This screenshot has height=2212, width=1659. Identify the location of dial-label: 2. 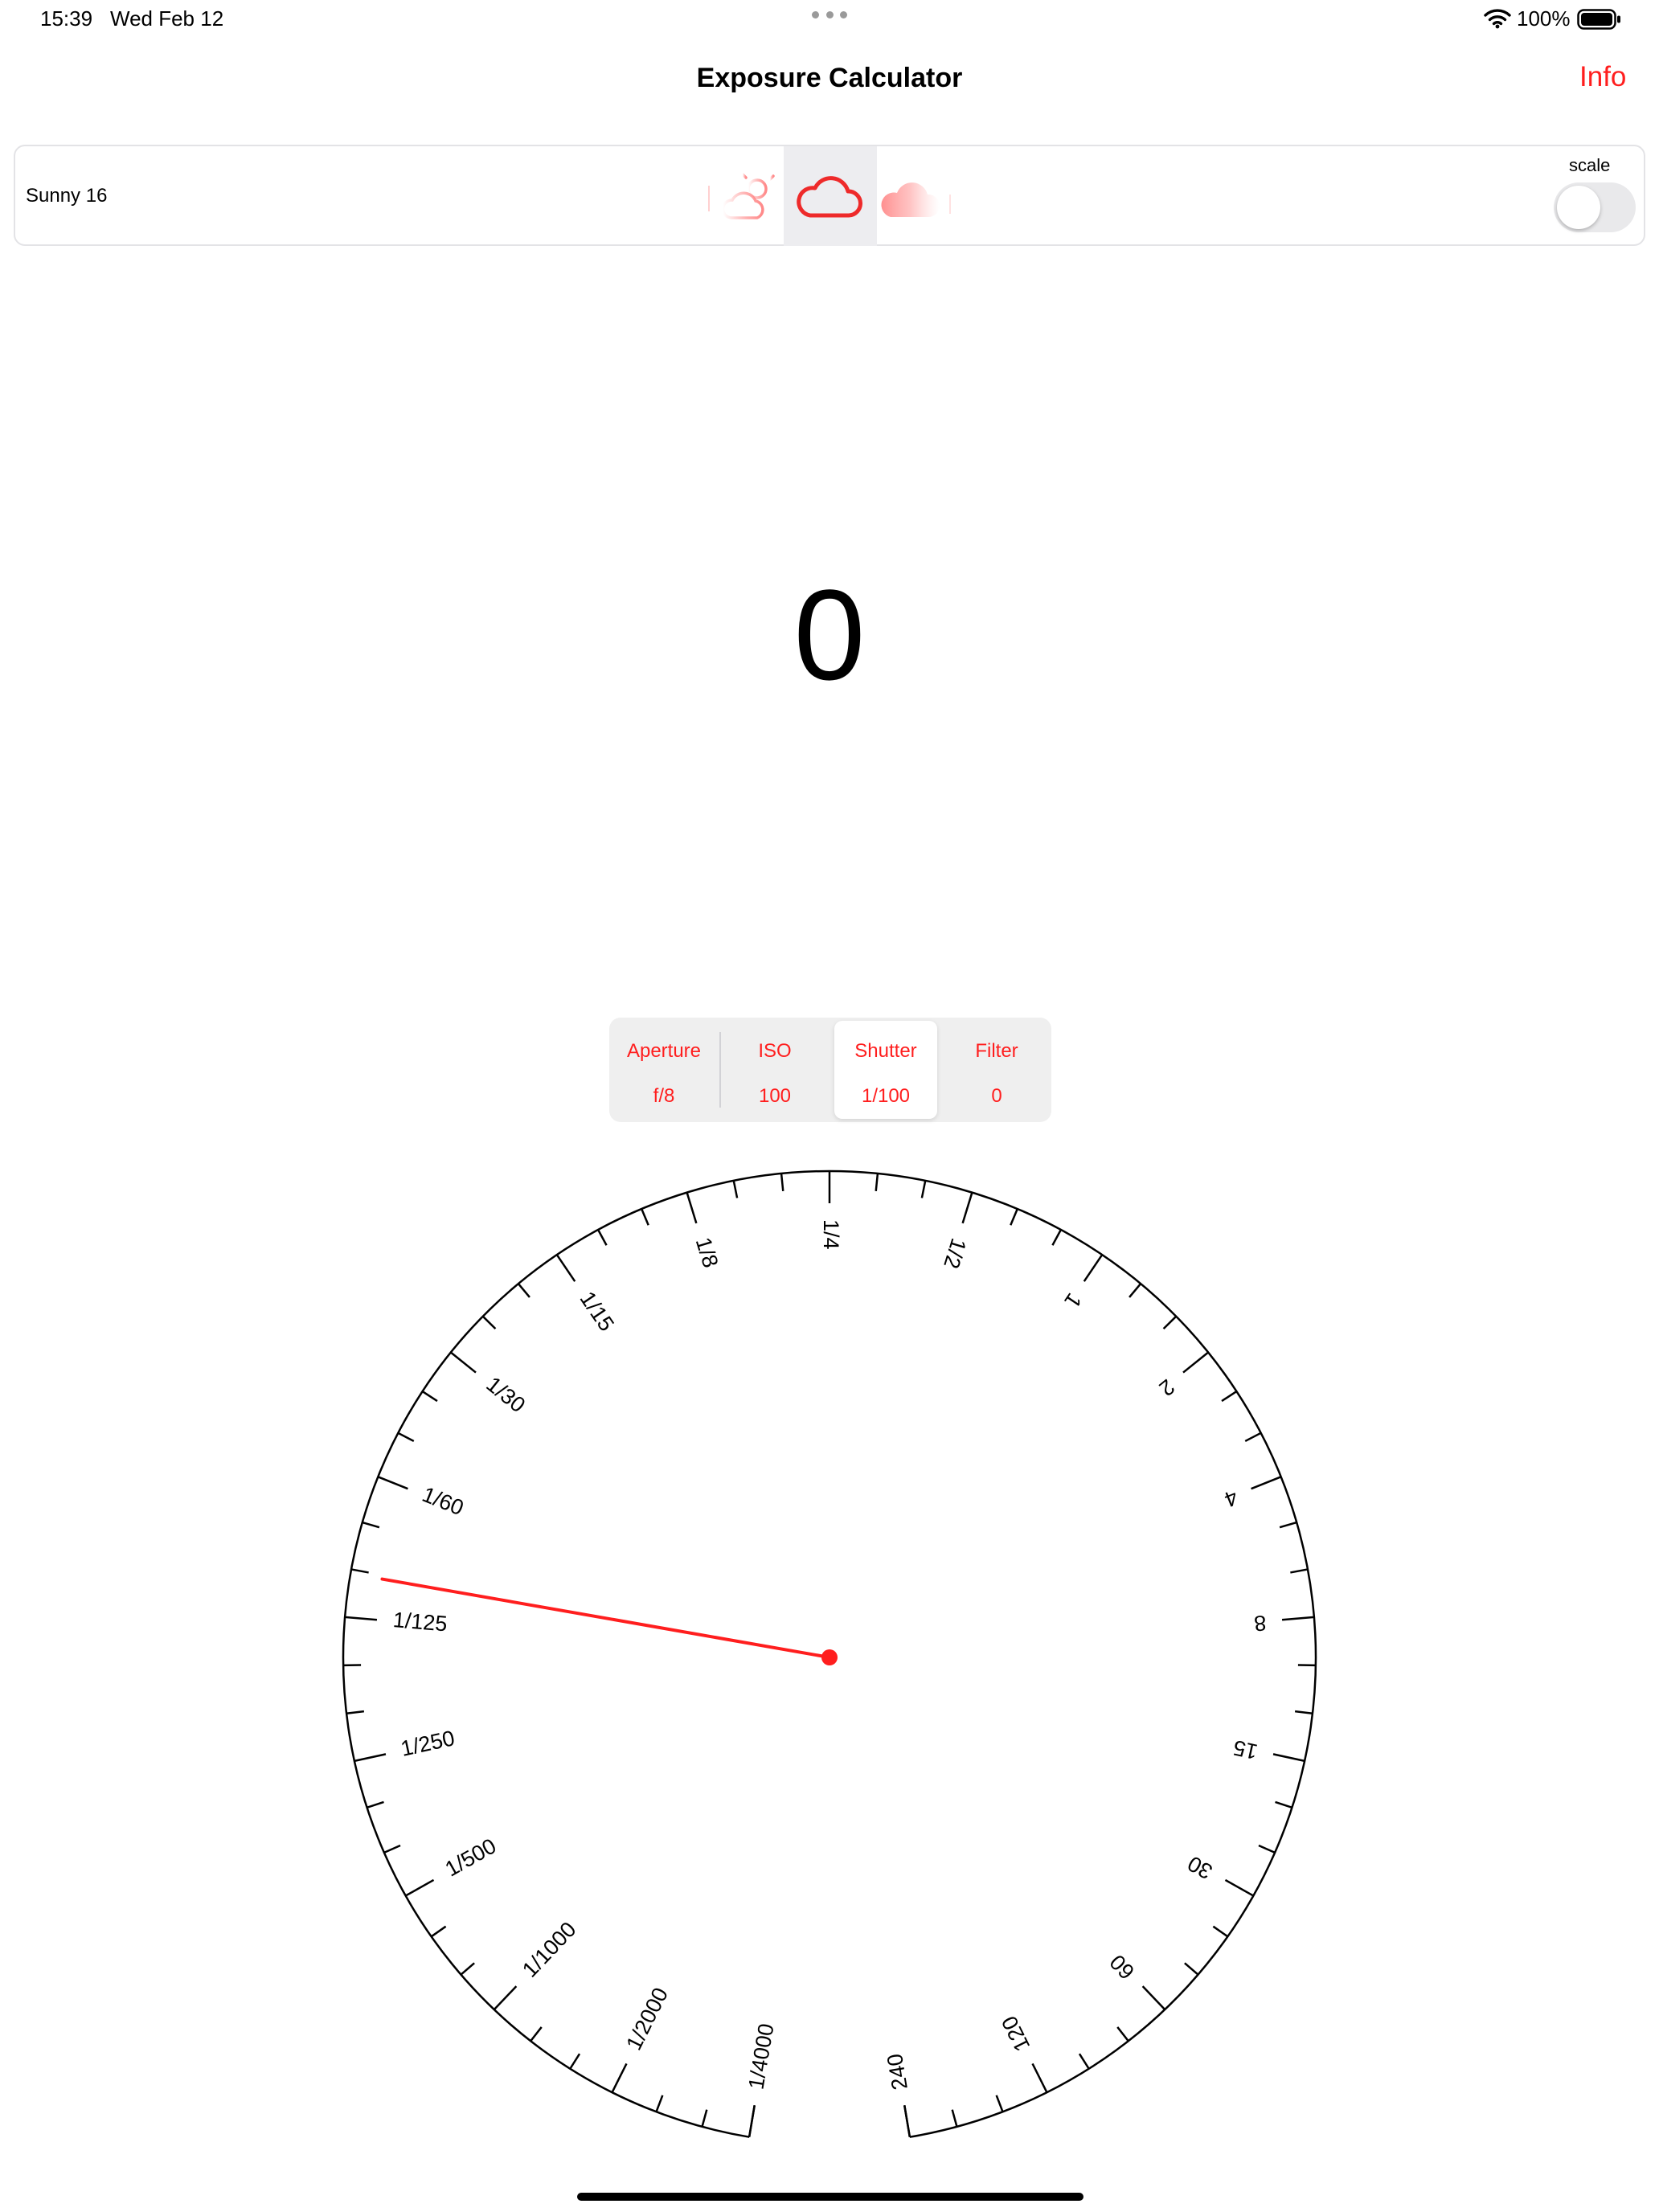
(1167, 1387).